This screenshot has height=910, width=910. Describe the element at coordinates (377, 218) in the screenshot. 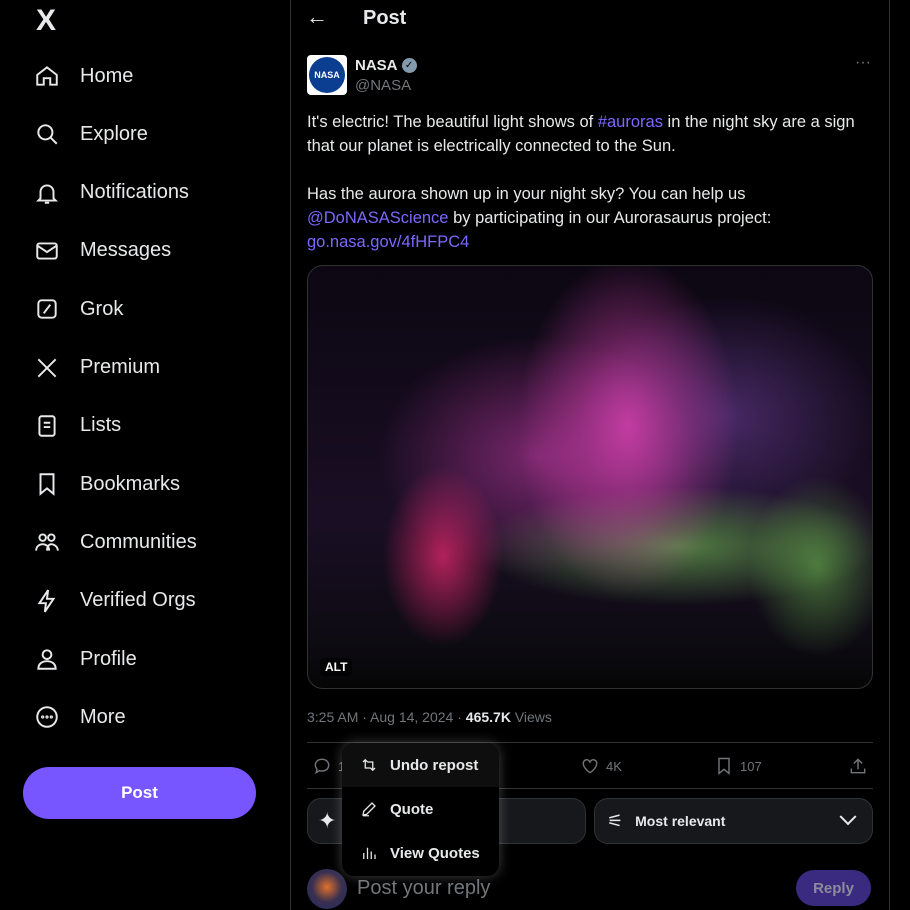

I see `mention-link: @DoNASAScience` at that location.